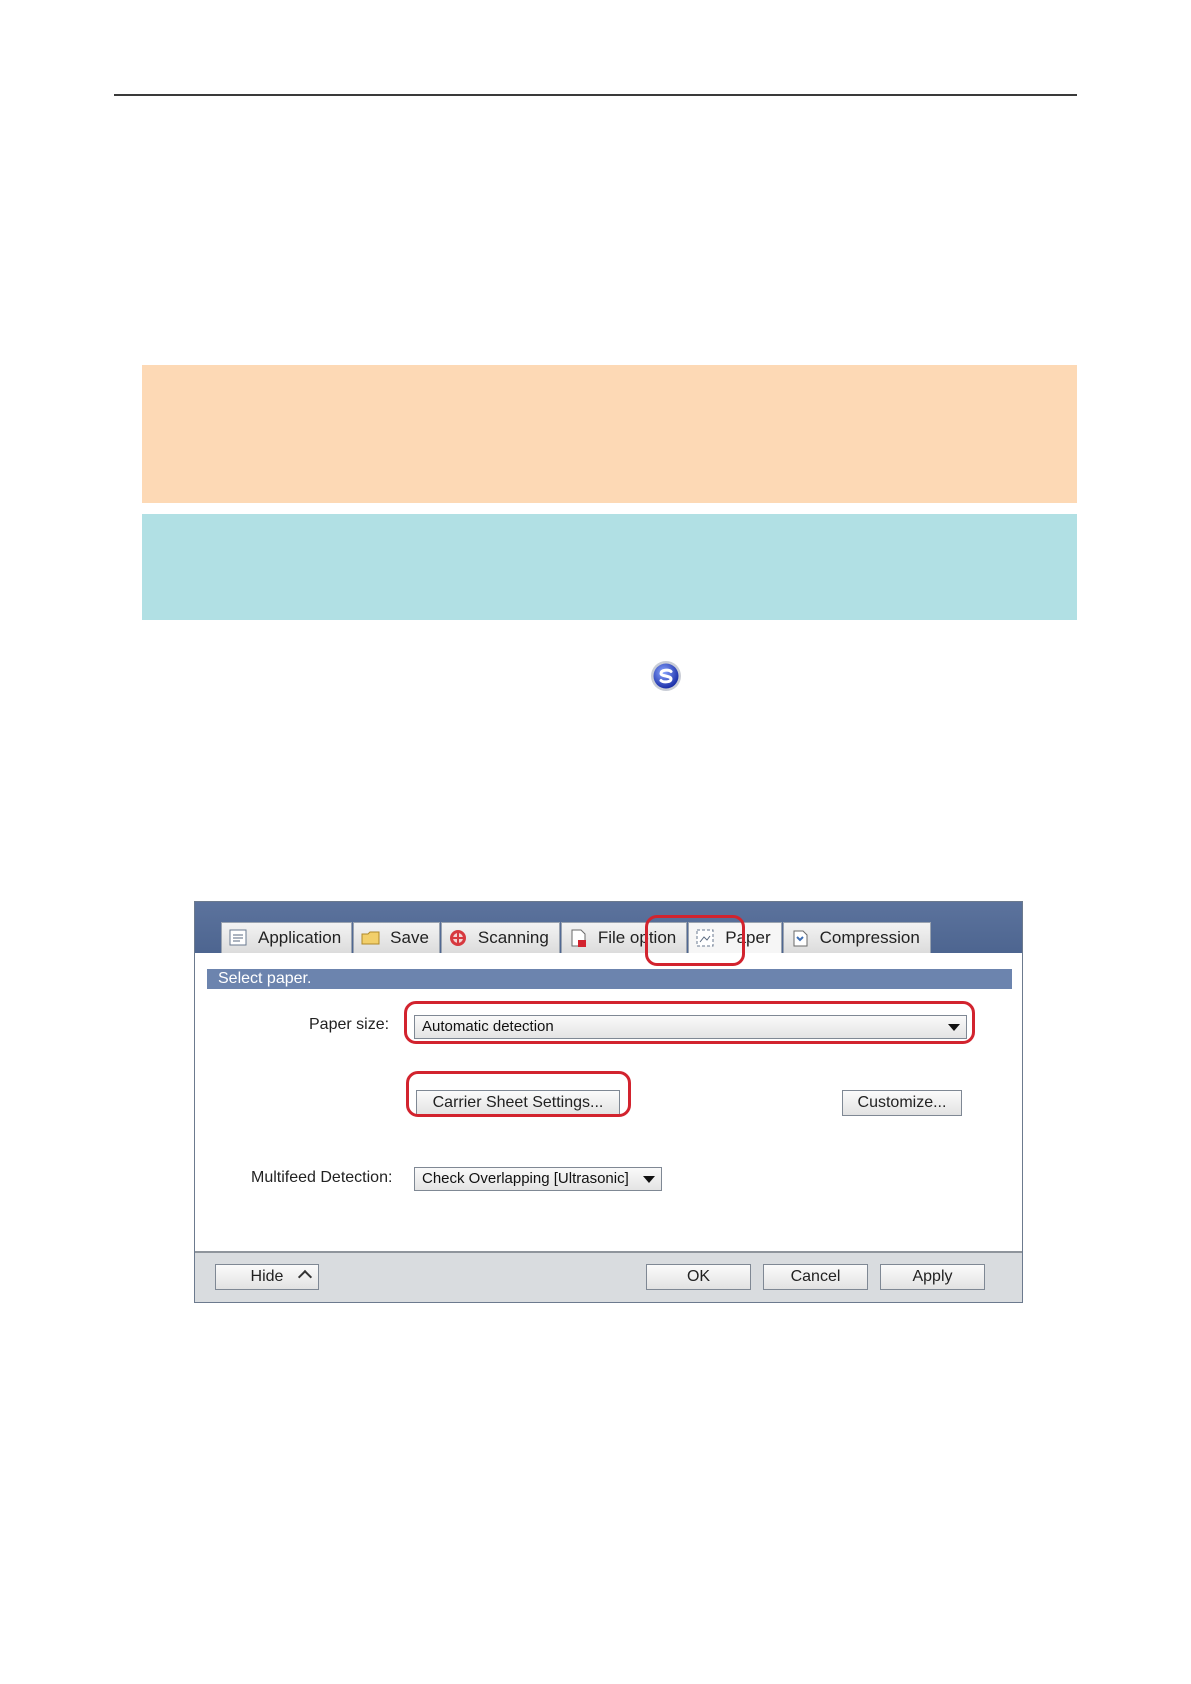 This screenshot has height=1684, width=1191. Describe the element at coordinates (637, 937) in the screenshot. I see `tab-file-option-label: File option` at that location.